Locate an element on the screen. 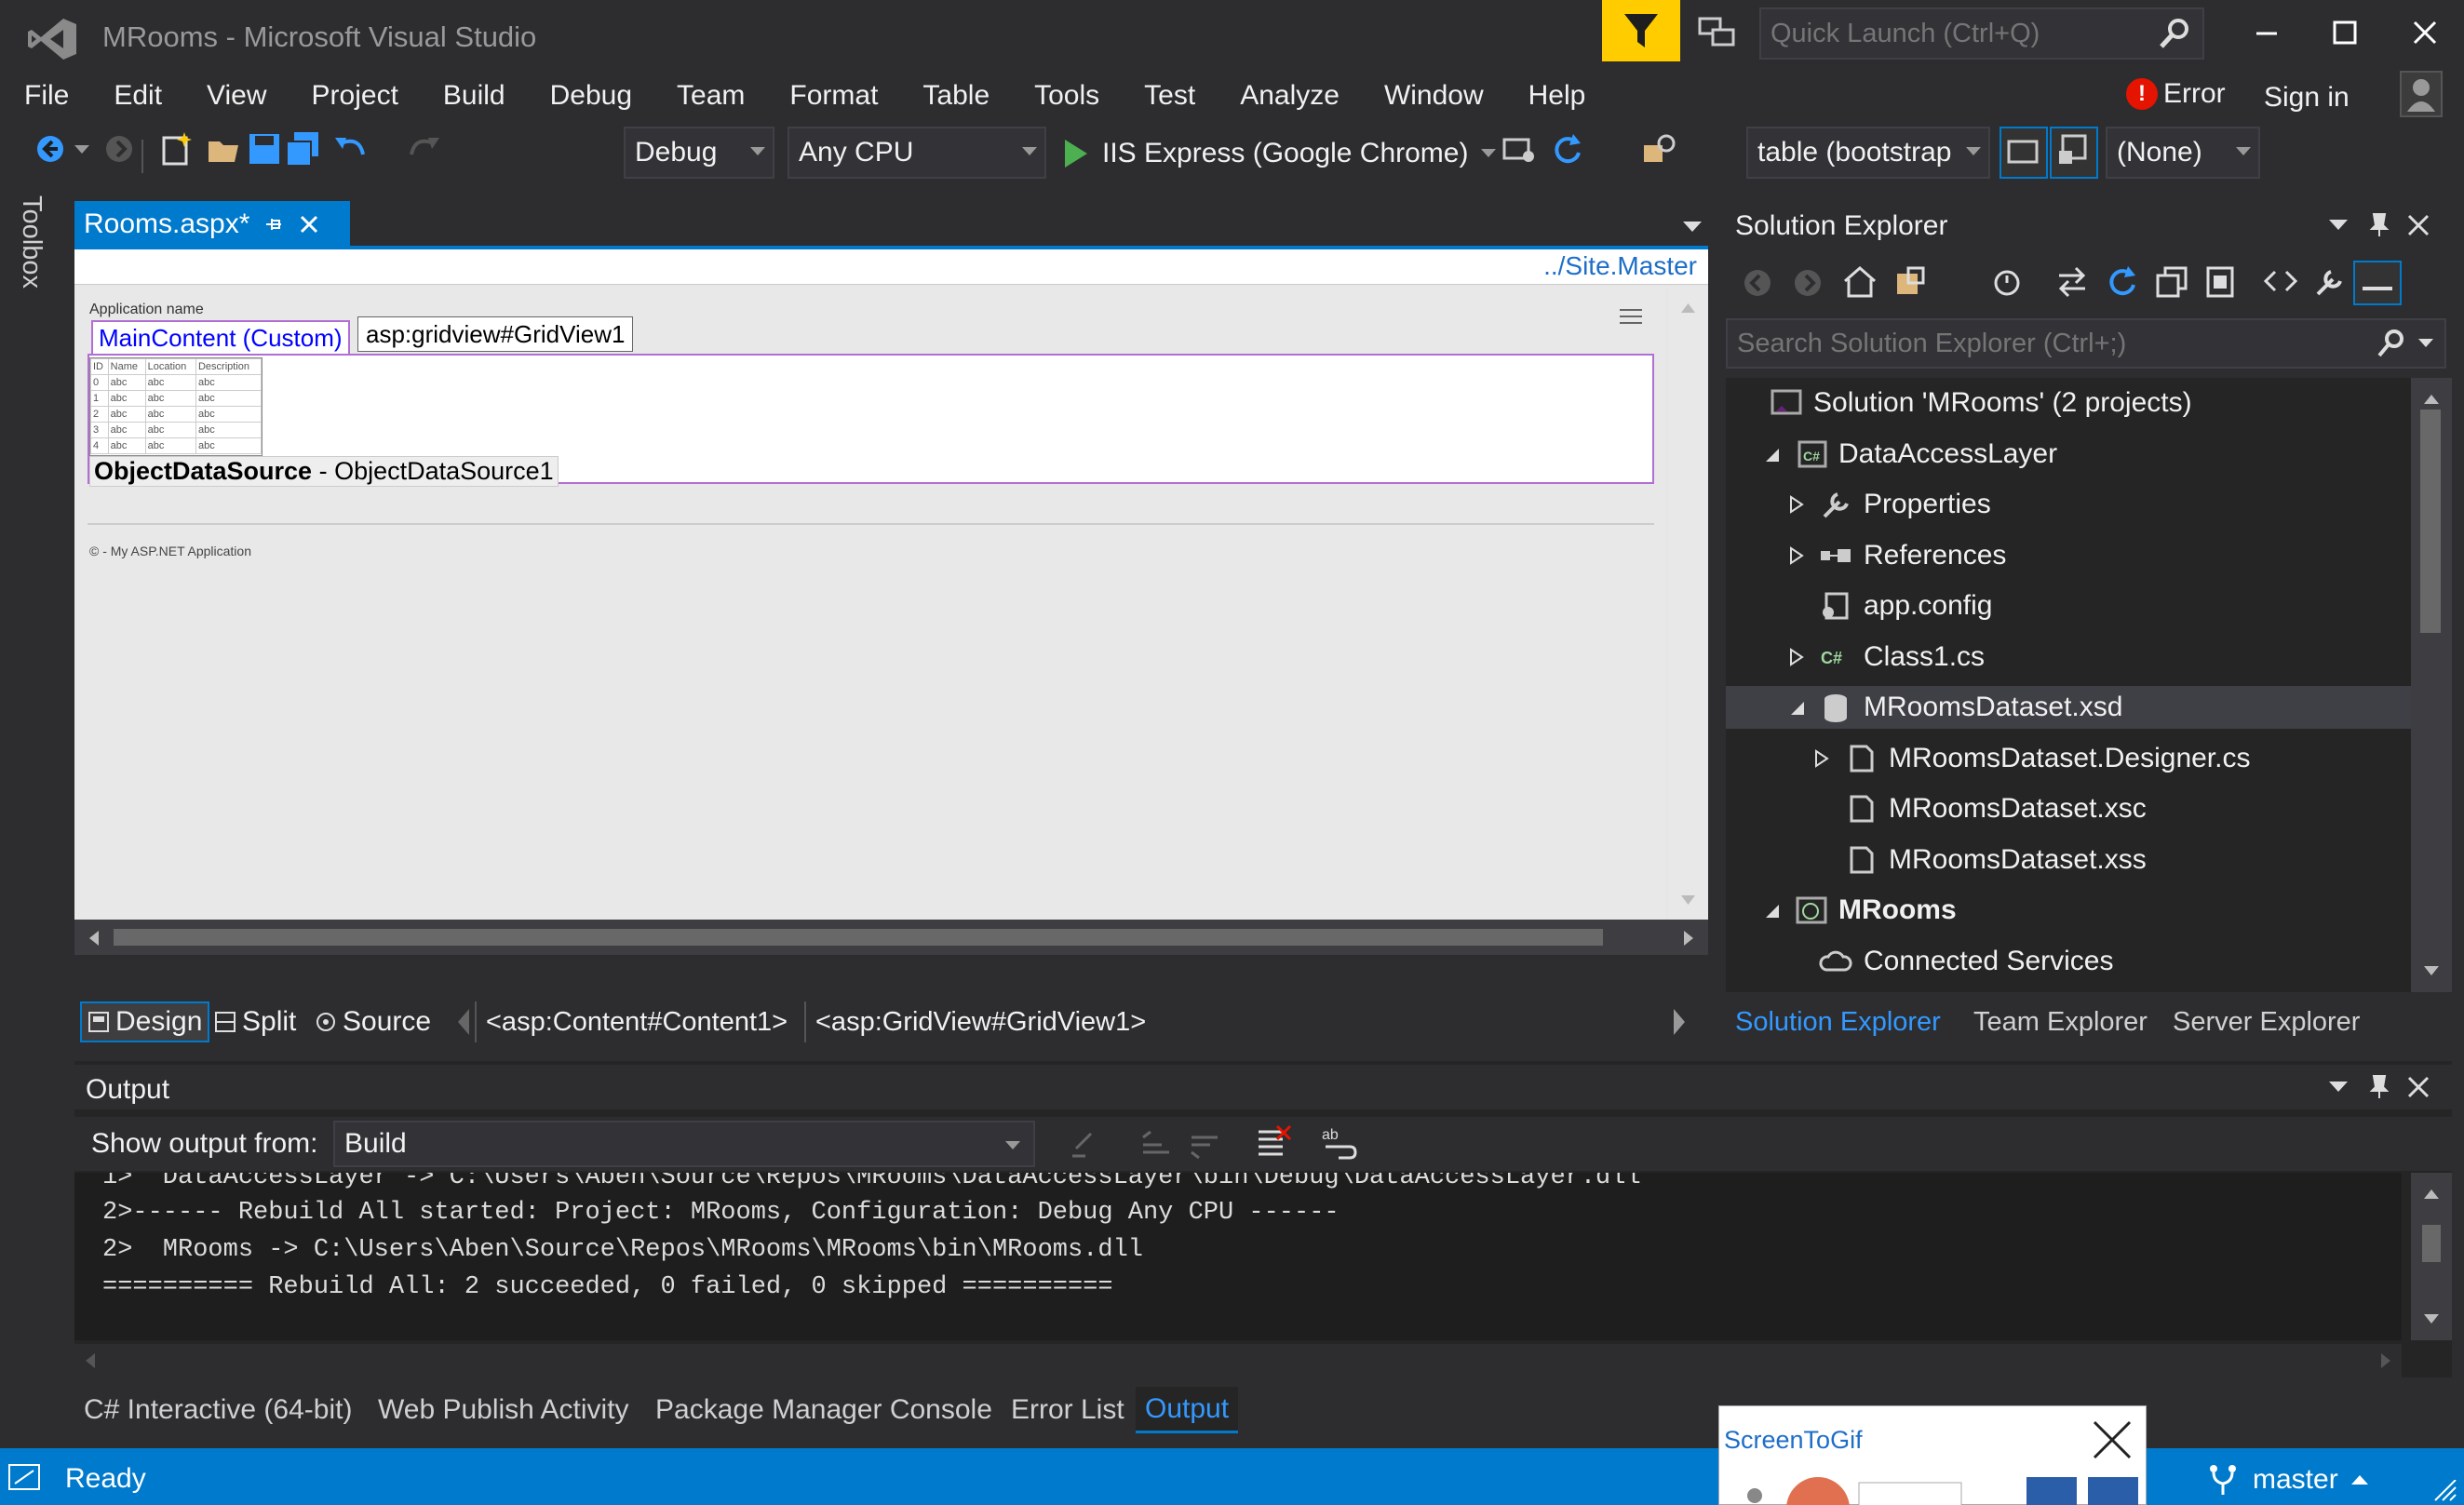 This screenshot has width=2464, height=1505. live-share-icon is located at coordinates (1716, 32).